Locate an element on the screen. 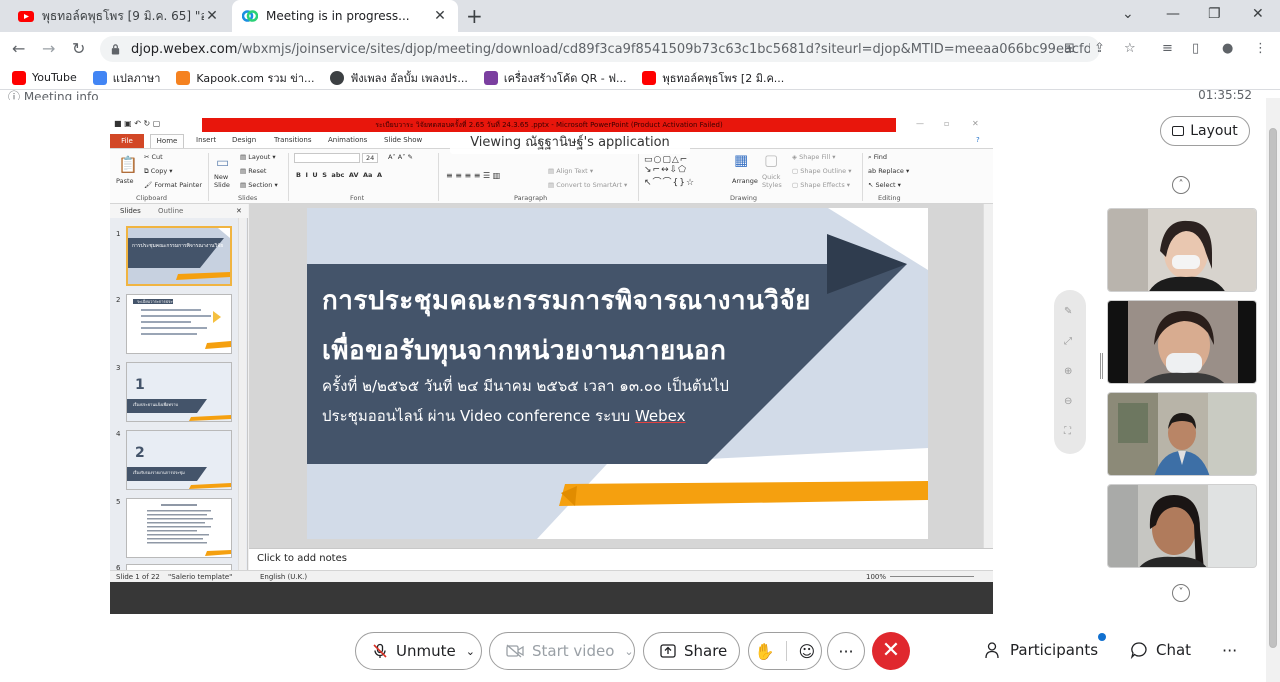  video-off-icon is located at coordinates (515, 651).